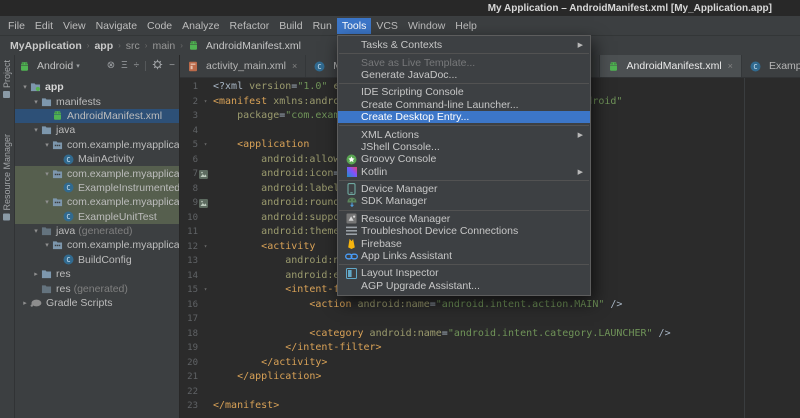 The width and height of the screenshot is (800, 418). I want to click on locate-file-icon: ⊗, so click(111, 66).